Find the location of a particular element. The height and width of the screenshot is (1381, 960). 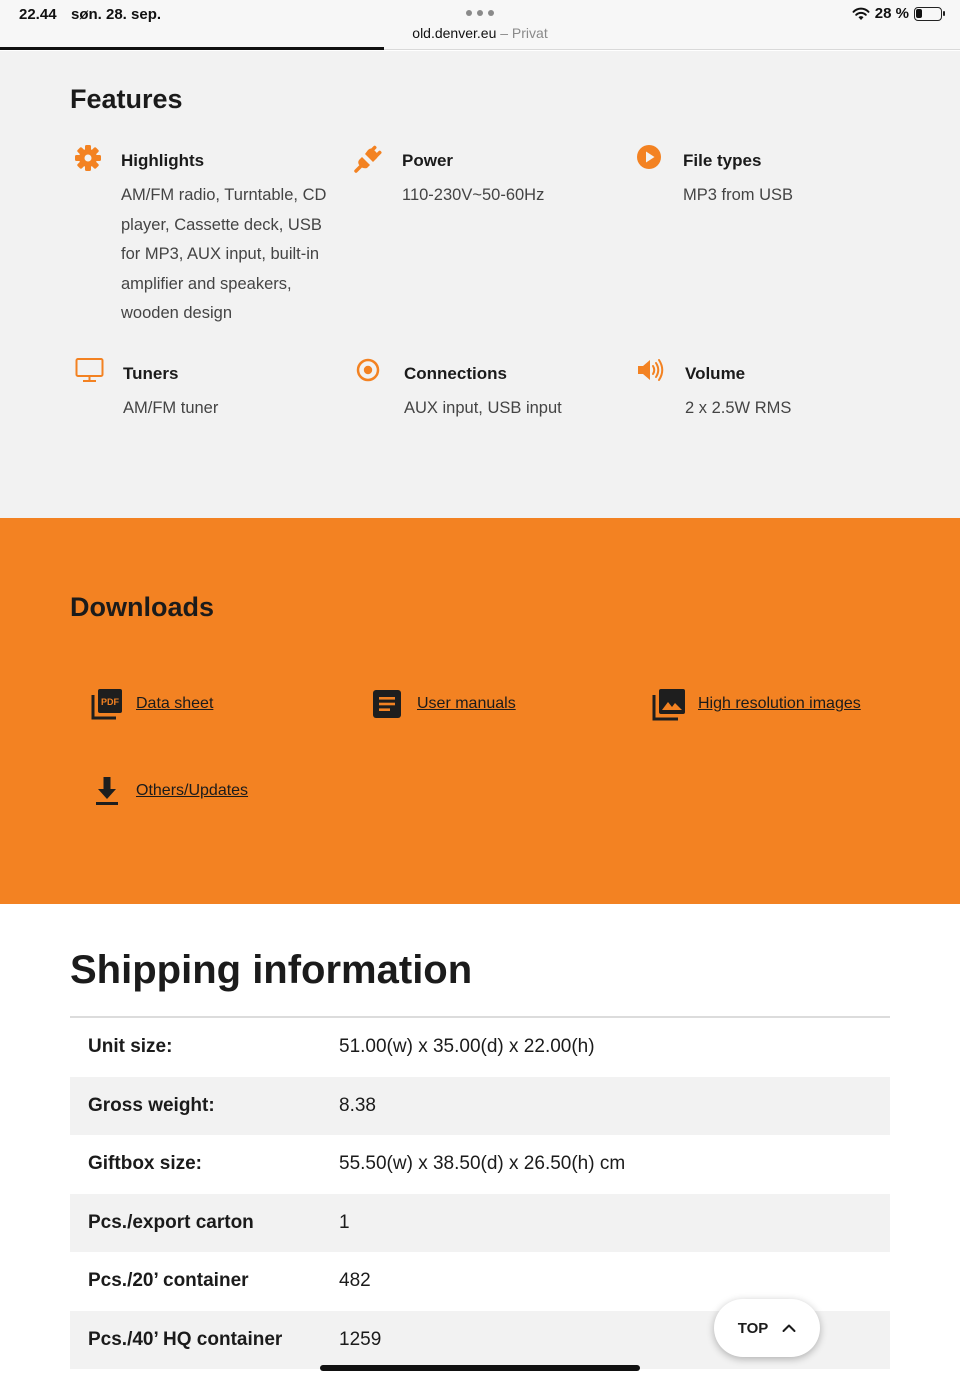

scroll-top-button: TOP is located at coordinates (767, 1328).